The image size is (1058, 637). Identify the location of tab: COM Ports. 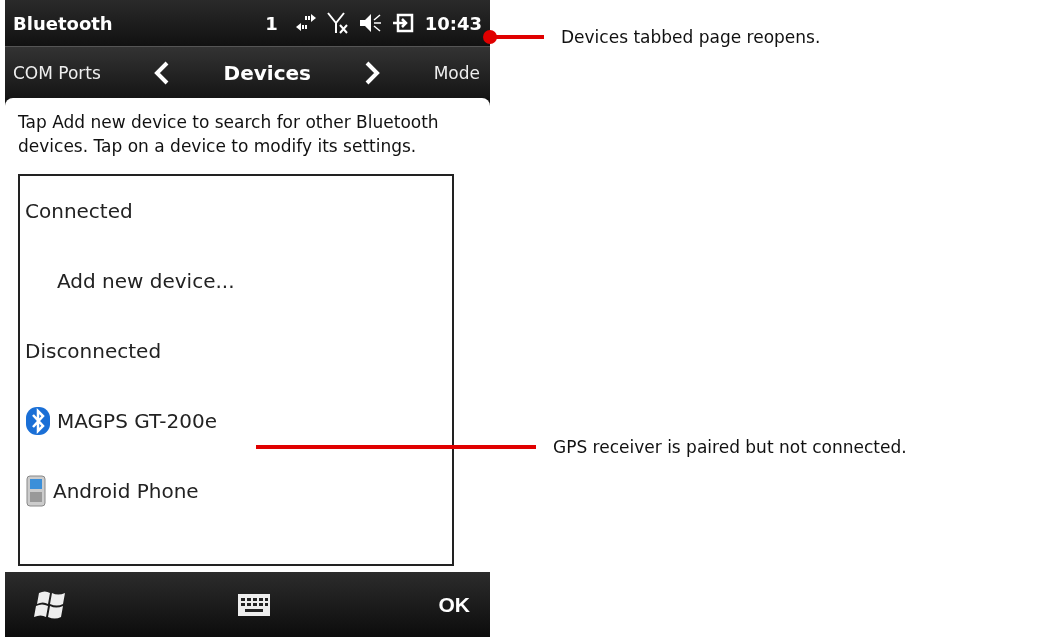
(57, 72).